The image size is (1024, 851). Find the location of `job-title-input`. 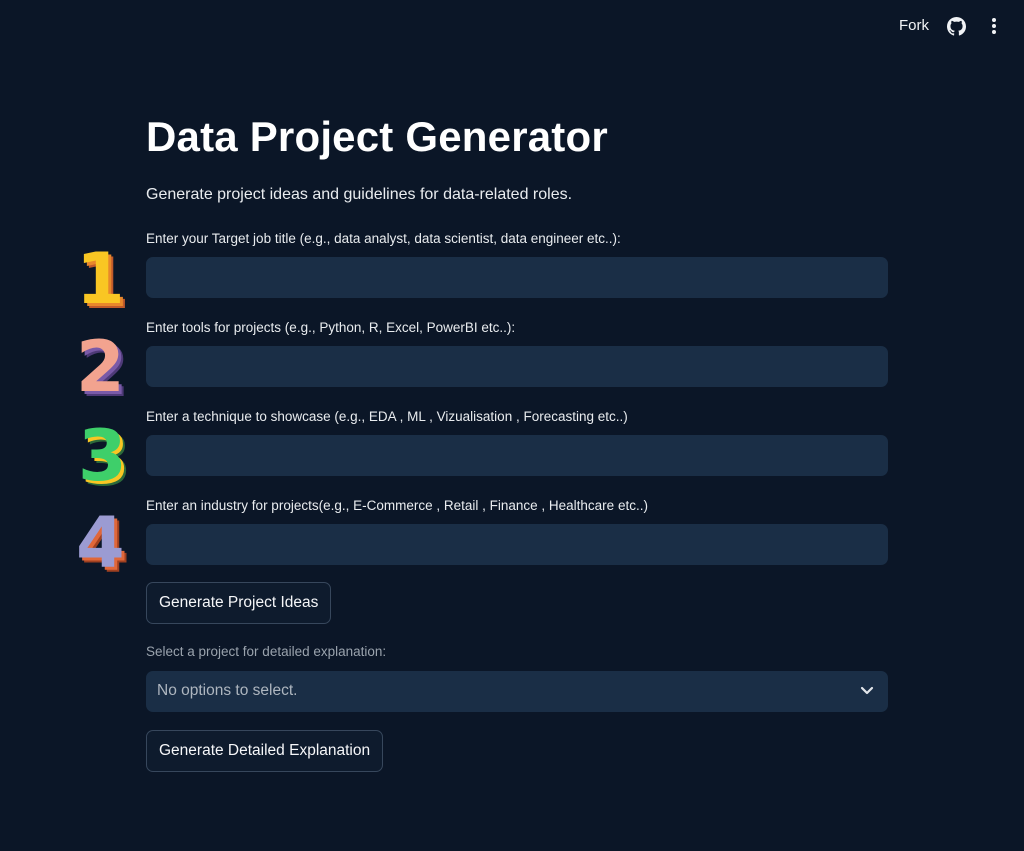

job-title-input is located at coordinates (517, 277).